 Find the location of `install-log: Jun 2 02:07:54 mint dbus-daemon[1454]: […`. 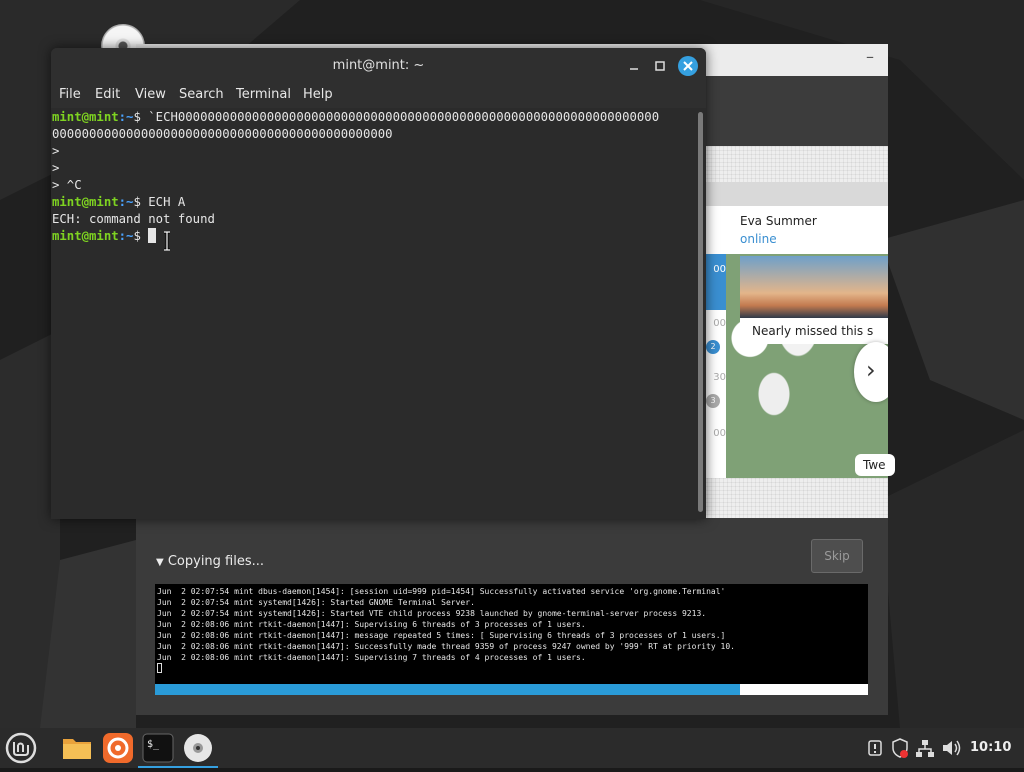

install-log: Jun 2 02:07:54 mint dbus-daemon[1454]: [… is located at coordinates (511, 634).